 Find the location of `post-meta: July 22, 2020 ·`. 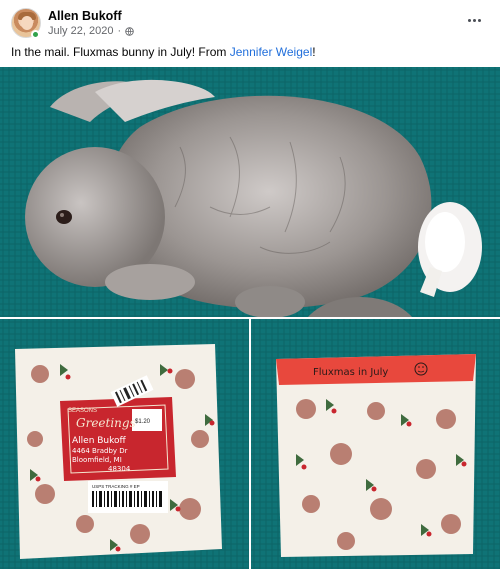

post-meta: July 22, 2020 · is located at coordinates (91, 31).